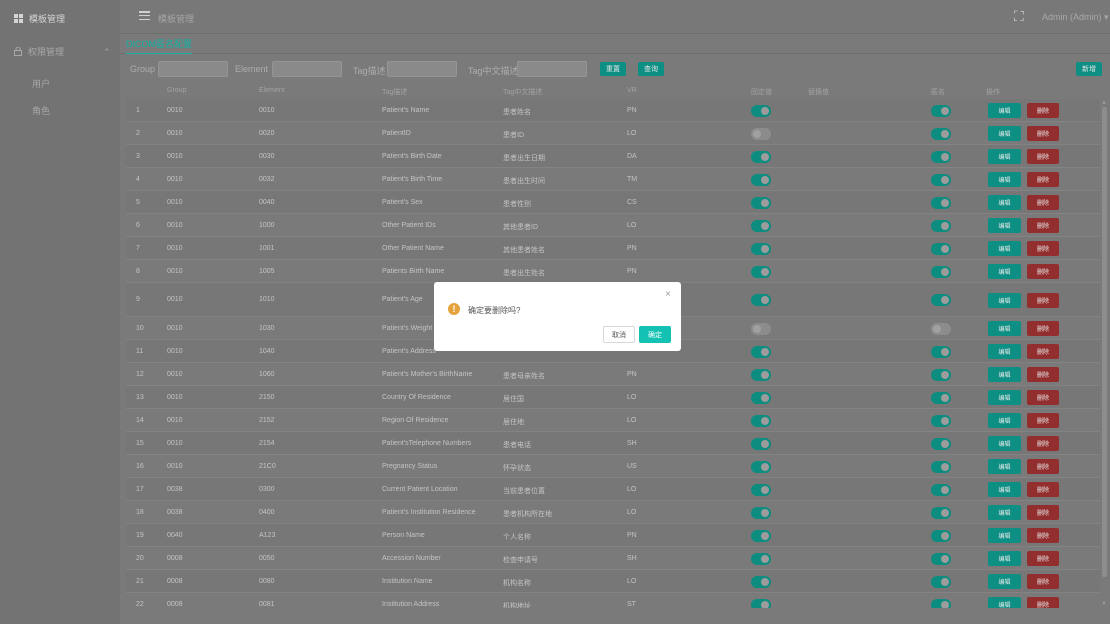  What do you see at coordinates (613, 69) in the screenshot?
I see `reset-button: 重置` at bounding box center [613, 69].